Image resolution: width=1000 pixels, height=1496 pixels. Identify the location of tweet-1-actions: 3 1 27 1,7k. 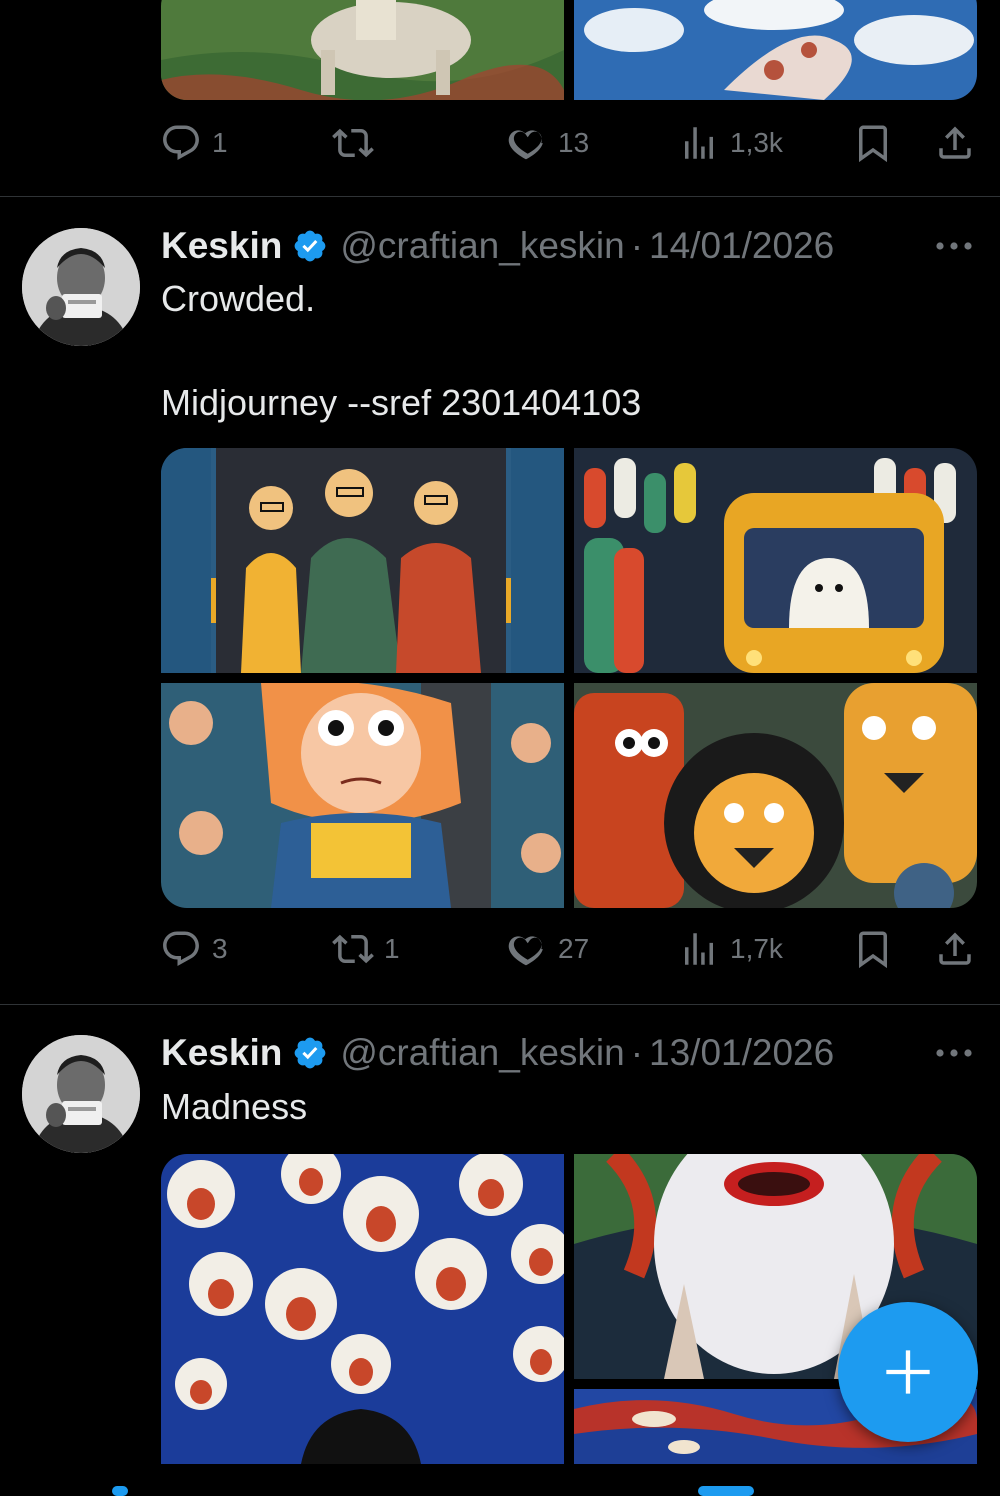
(570, 949).